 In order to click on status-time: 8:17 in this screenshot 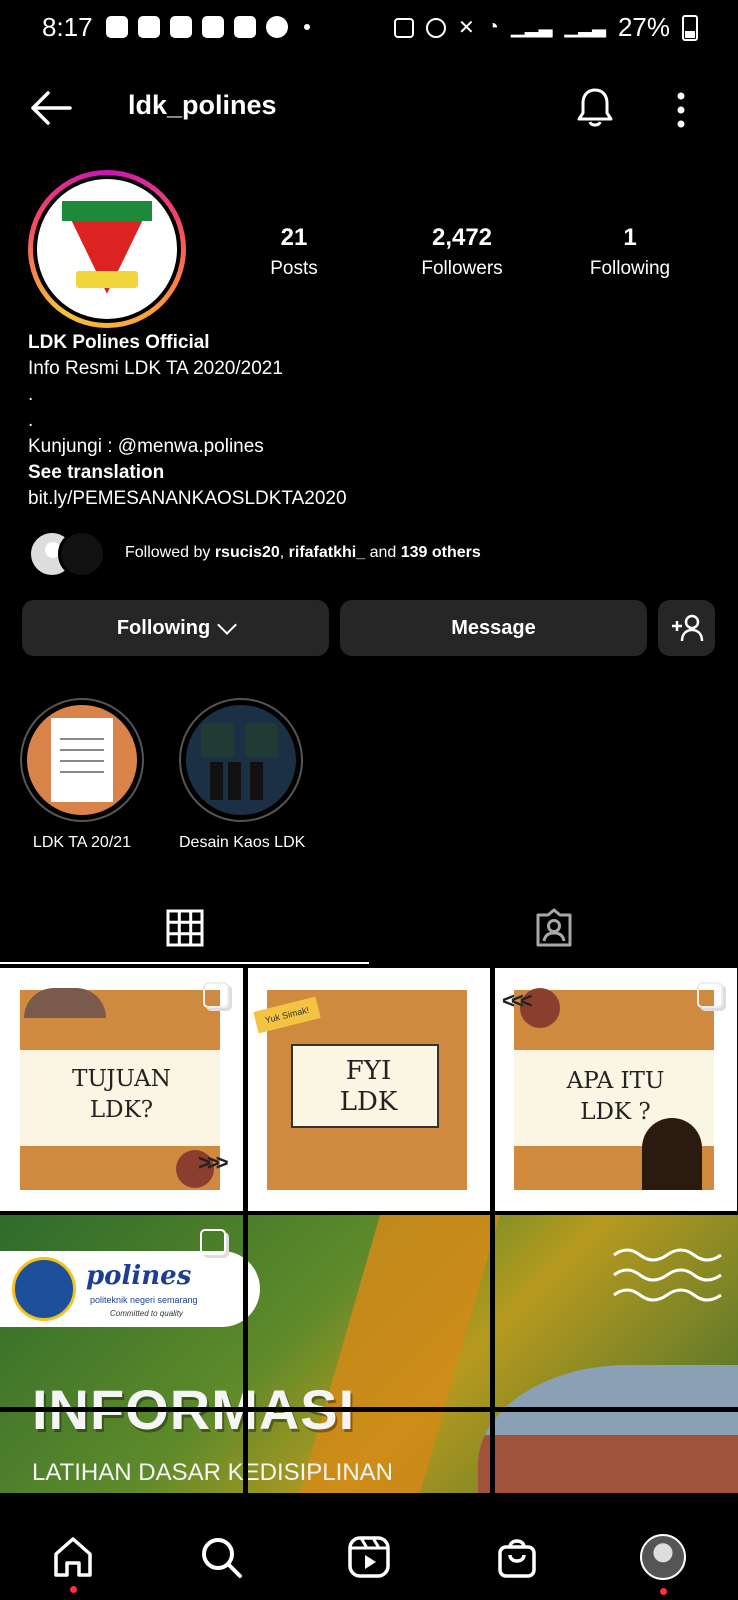, I will do `click(67, 27)`.